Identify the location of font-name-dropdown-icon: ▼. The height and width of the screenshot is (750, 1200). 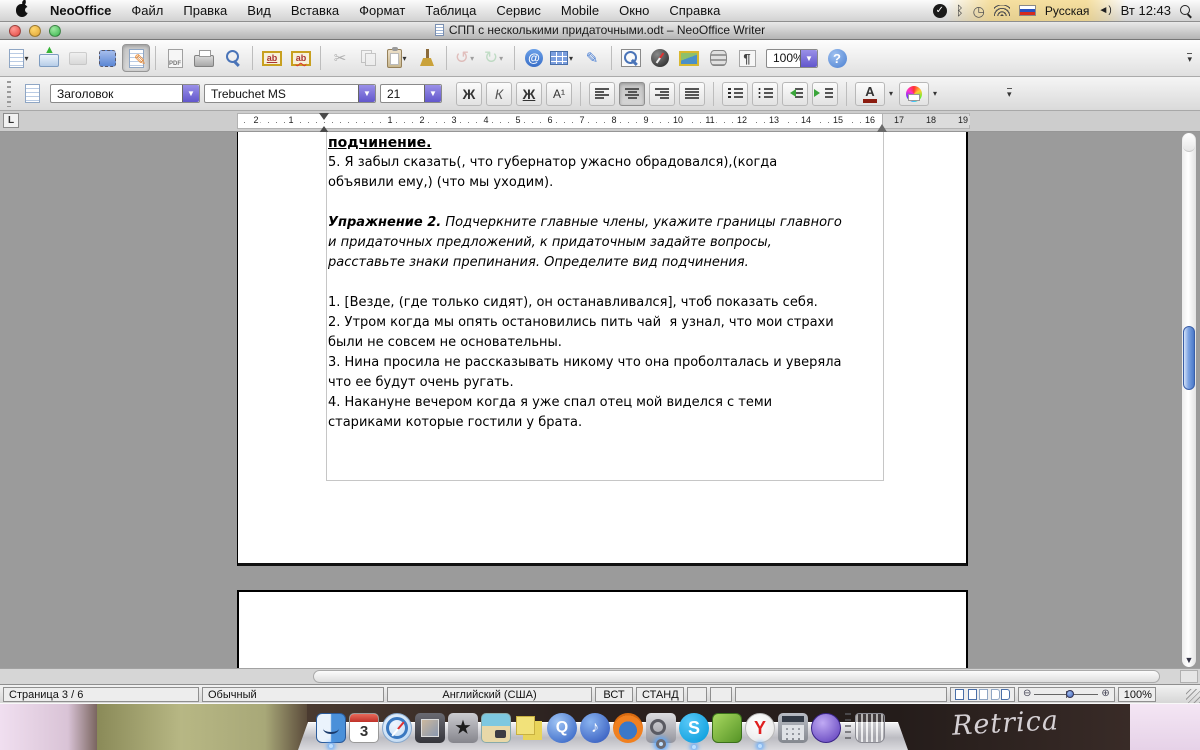
(366, 93).